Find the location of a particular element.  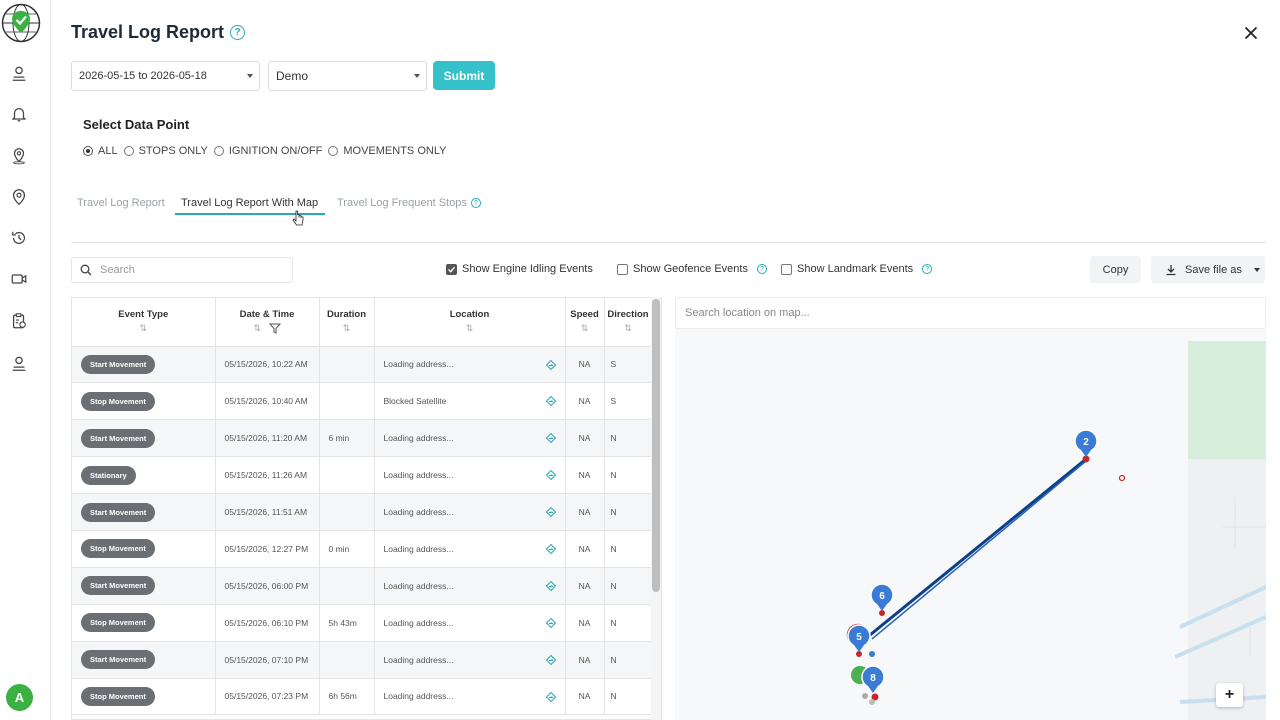

landmark-checkbox: Show Landmark Events ? is located at coordinates (857, 269).